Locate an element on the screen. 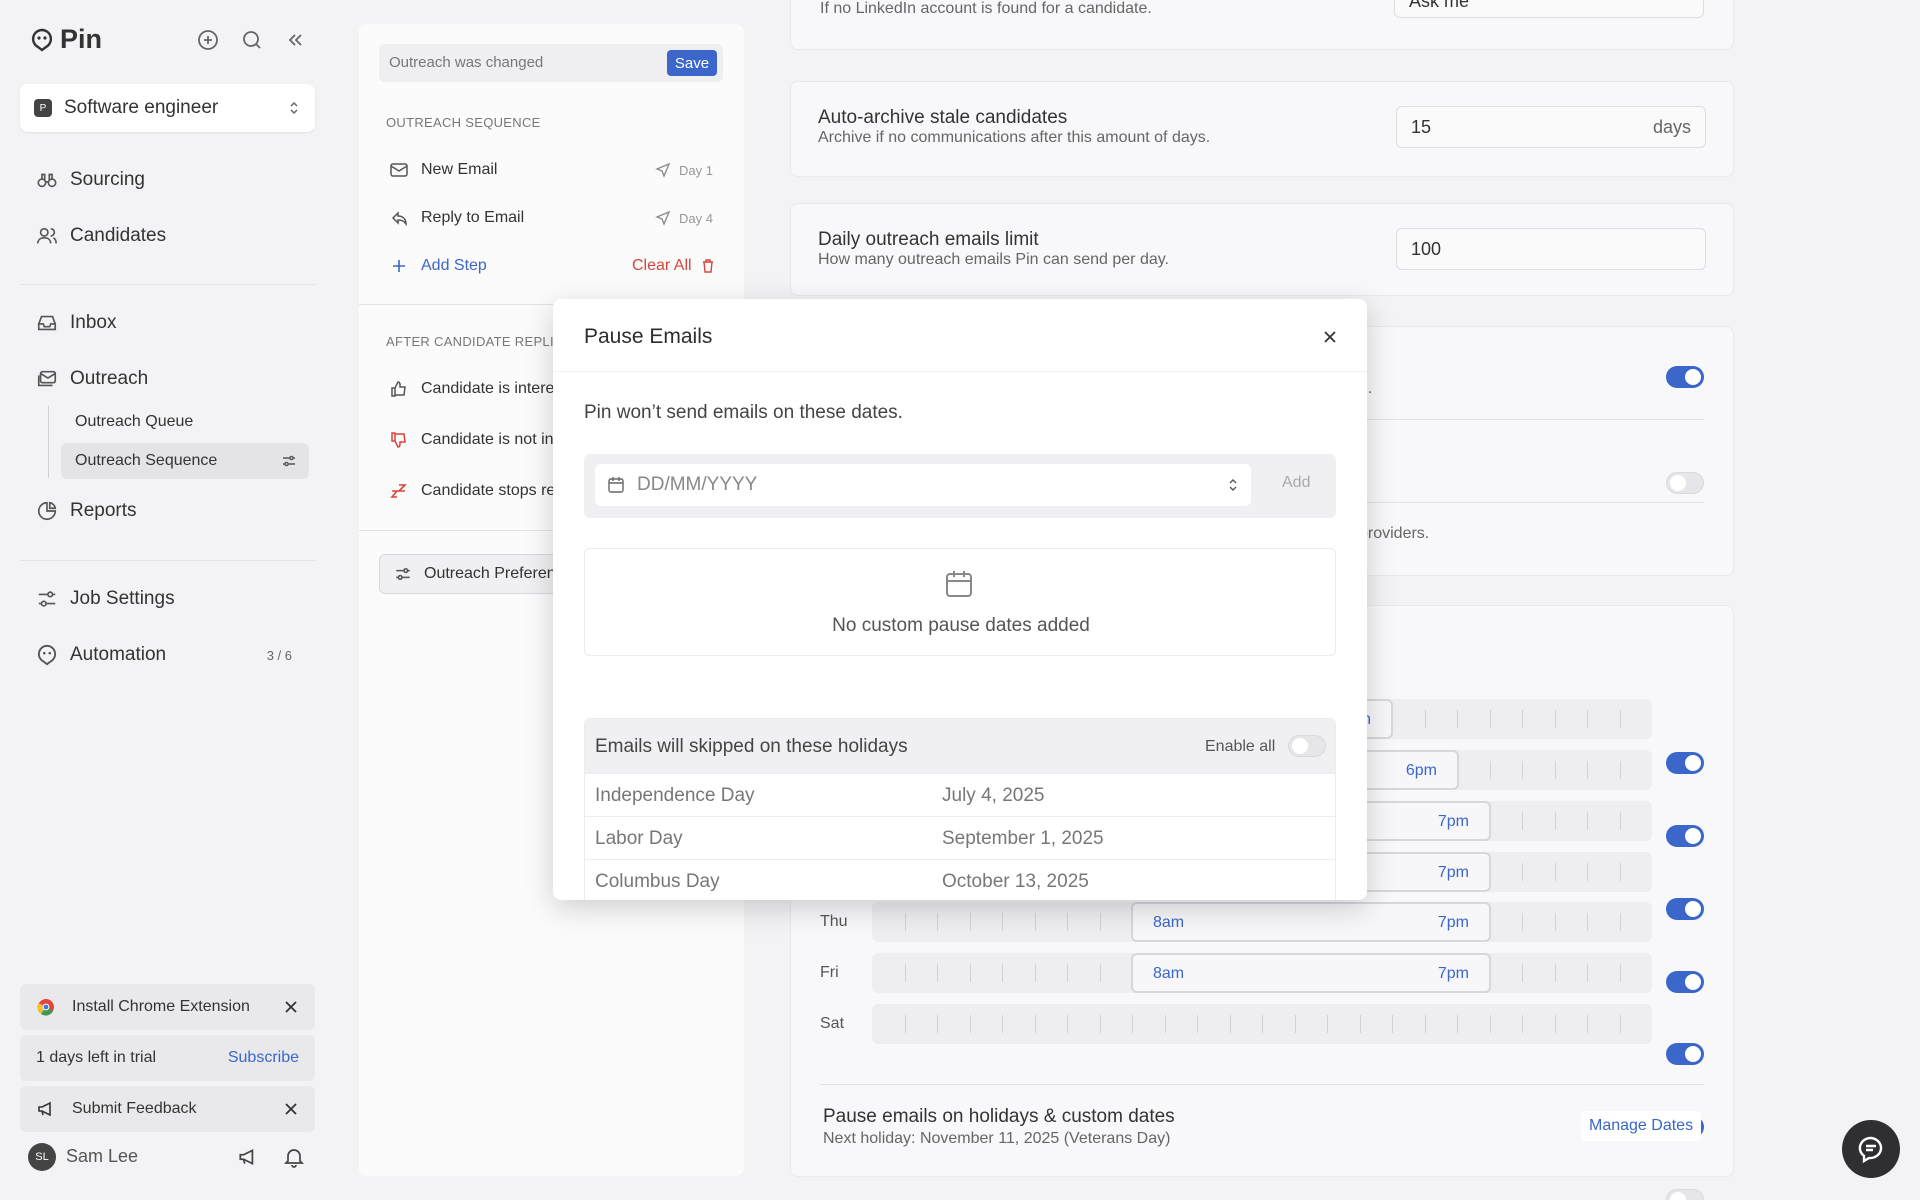 The image size is (1920, 1200). custom-dates-empty-state: No custom pause dates added is located at coordinates (960, 602).